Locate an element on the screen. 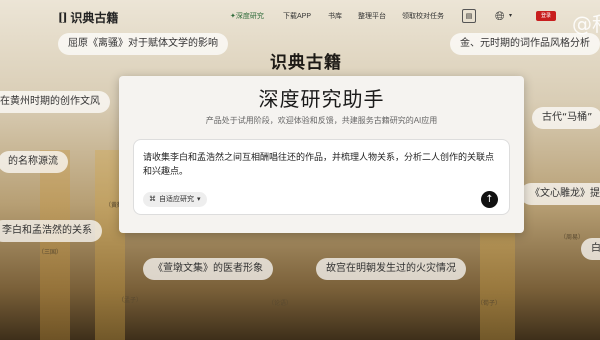 This screenshot has height=340, width=600. logo-mark: [] is located at coordinates (62, 17).